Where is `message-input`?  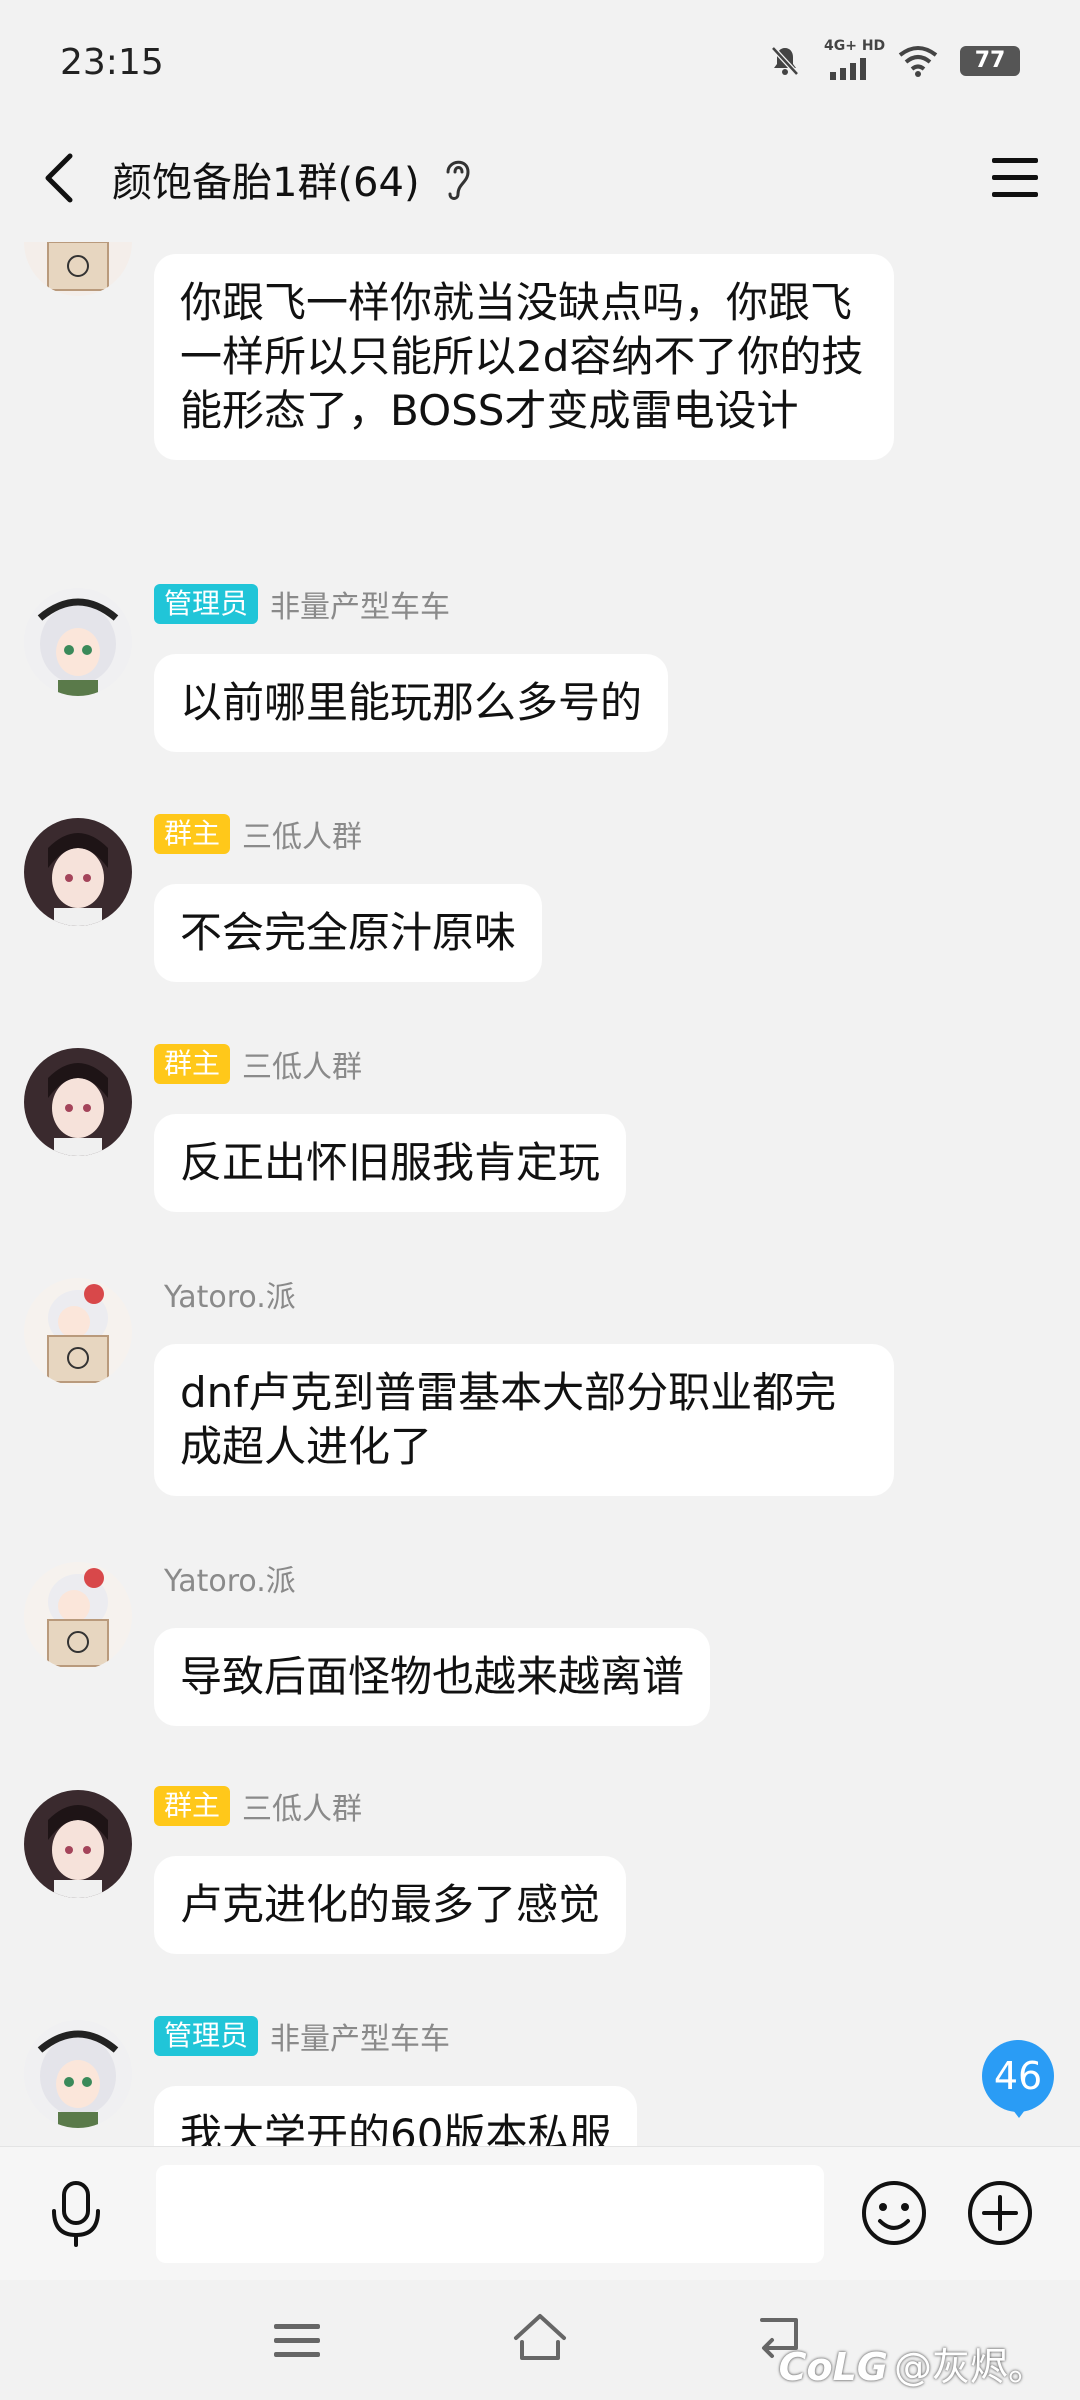
message-input is located at coordinates (490, 2214).